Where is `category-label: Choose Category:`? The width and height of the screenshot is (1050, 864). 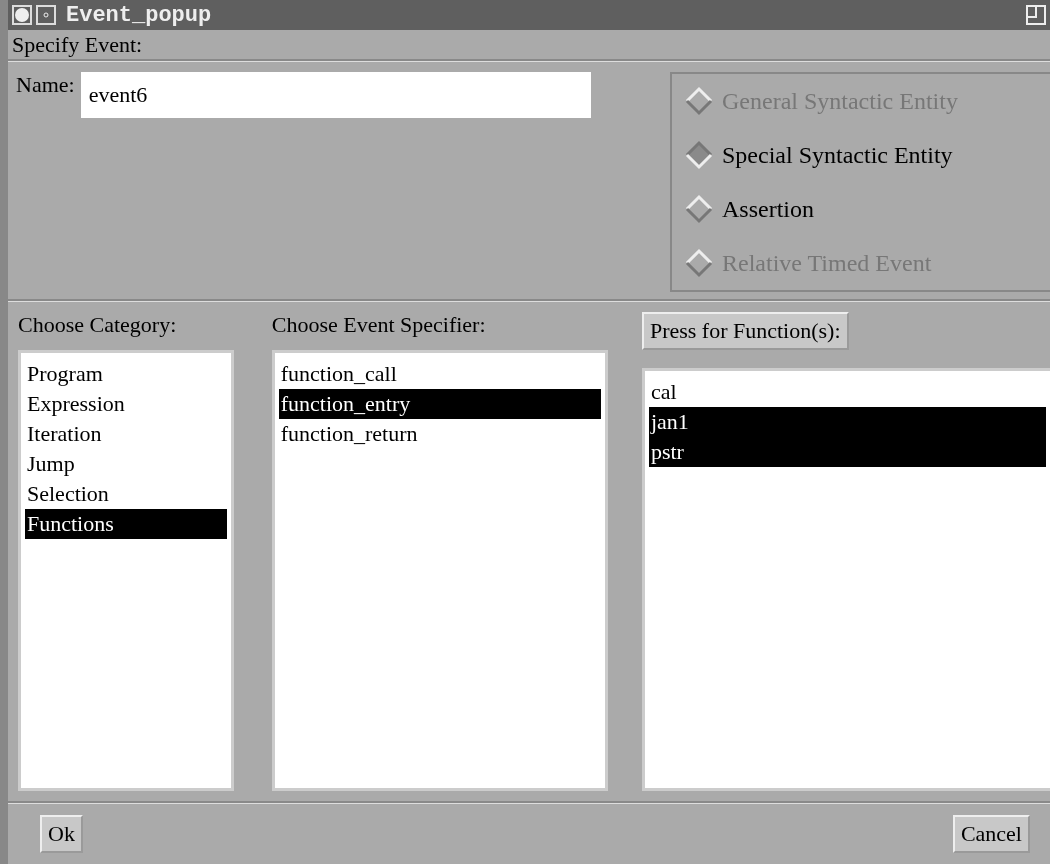 category-label: Choose Category: is located at coordinates (98, 325).